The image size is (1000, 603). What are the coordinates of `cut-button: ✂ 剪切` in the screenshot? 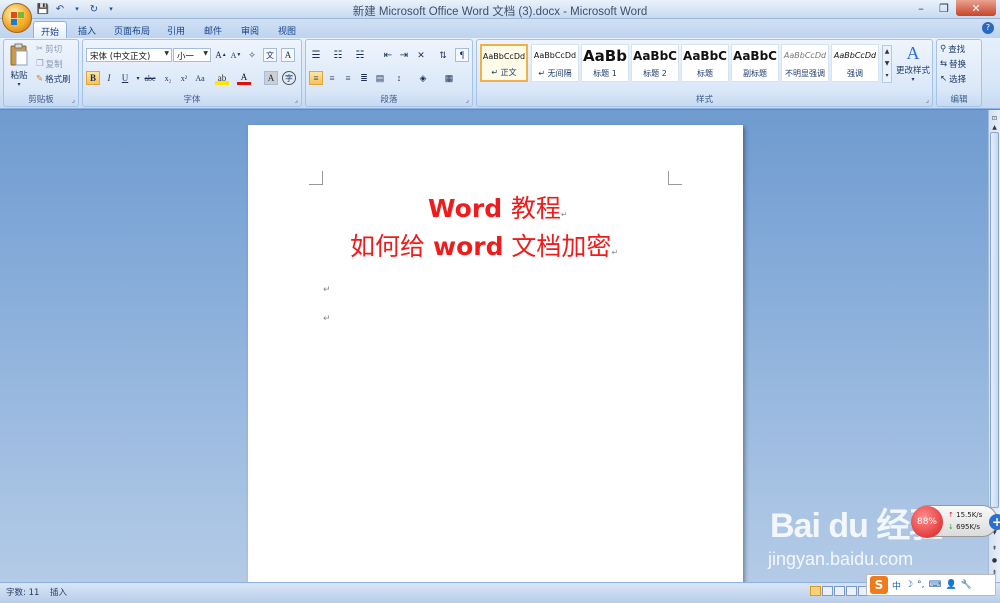 It's located at (49, 49).